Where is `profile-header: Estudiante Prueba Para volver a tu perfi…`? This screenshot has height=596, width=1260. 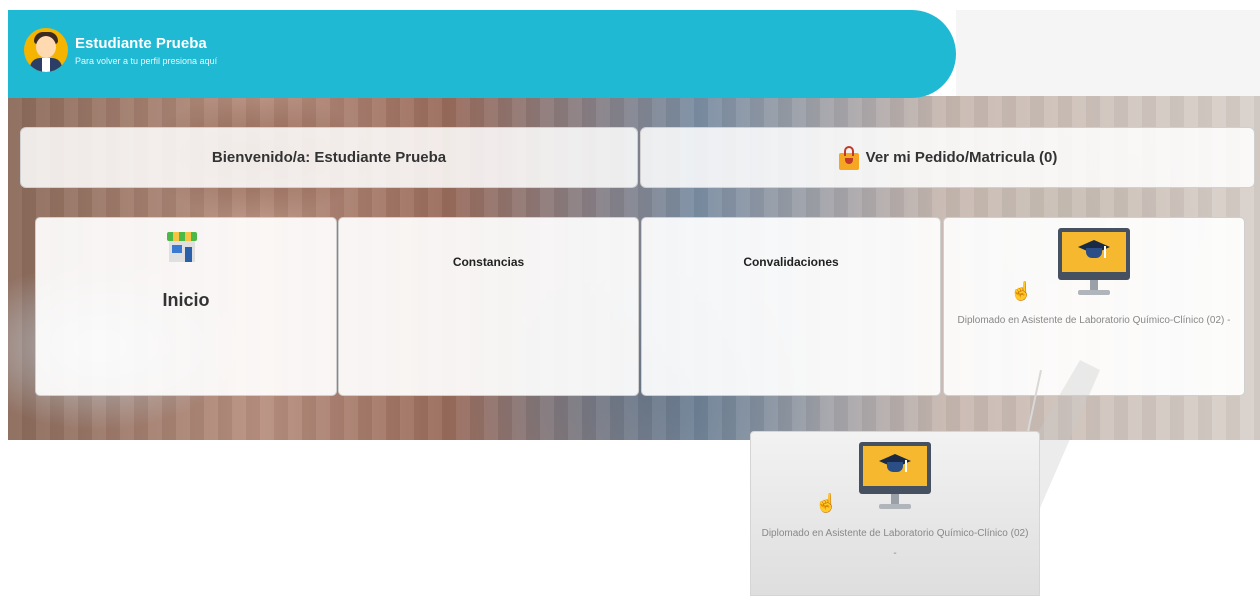
profile-header: Estudiante Prueba Para volver a tu perfi… is located at coordinates (482, 54).